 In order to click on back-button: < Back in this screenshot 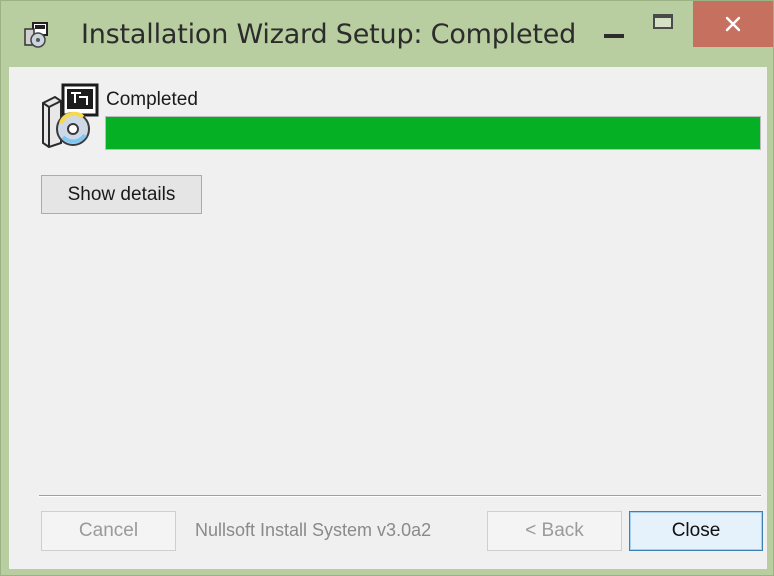, I will do `click(554, 531)`.